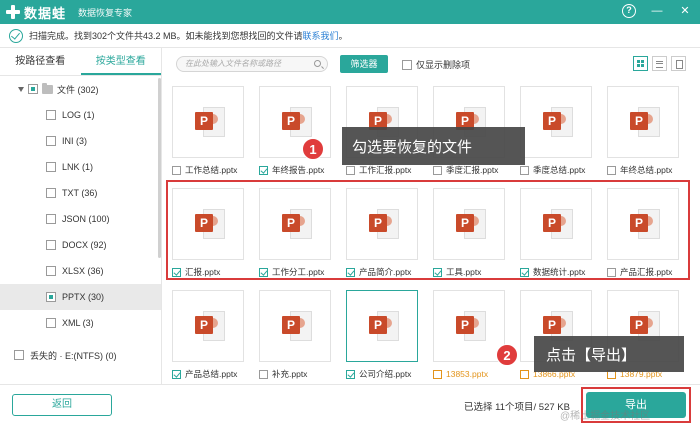  I want to click on scan-status-suffix: 。, so click(343, 36).